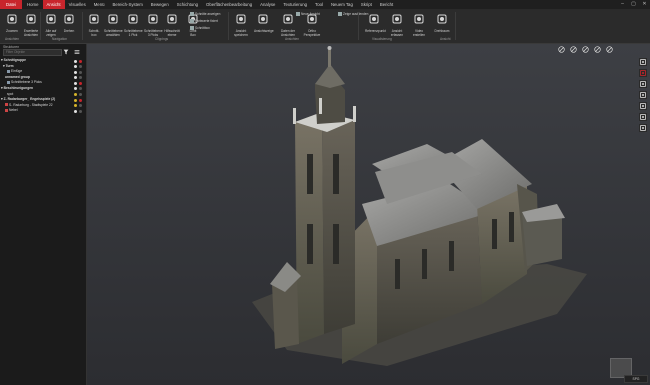 This screenshot has height=385, width=650. I want to click on magnifier-button: Zoomen, so click(12, 22).